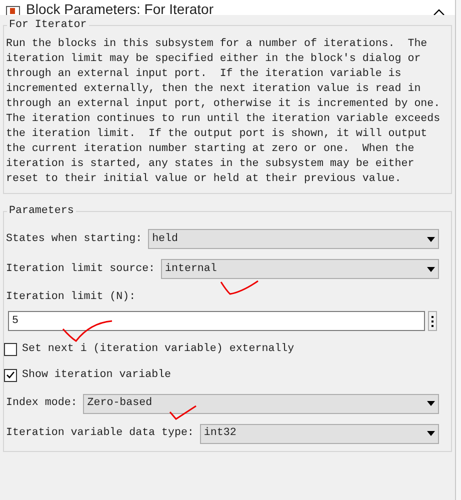 The image size is (461, 500). Describe the element at coordinates (216, 321) in the screenshot. I see `input-field: 5` at that location.